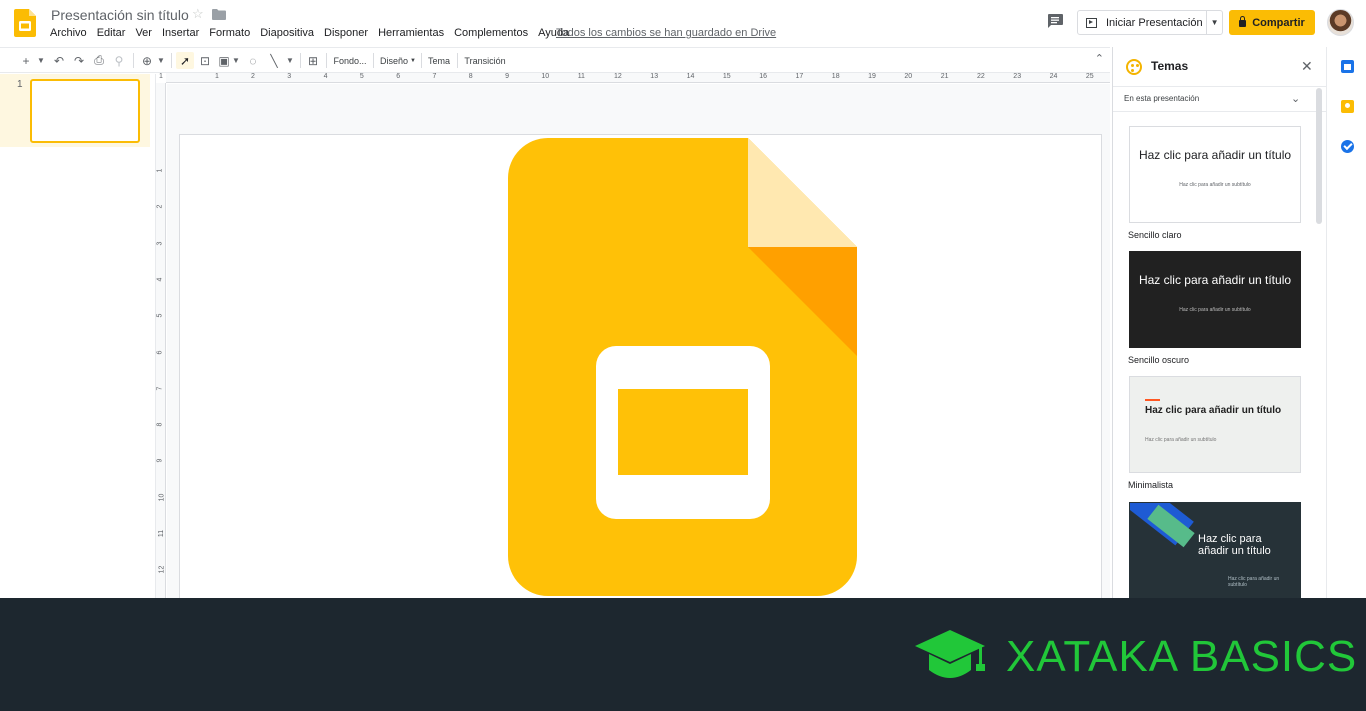  What do you see at coordinates (253, 60) in the screenshot?
I see `shape-icon: ◌` at bounding box center [253, 60].